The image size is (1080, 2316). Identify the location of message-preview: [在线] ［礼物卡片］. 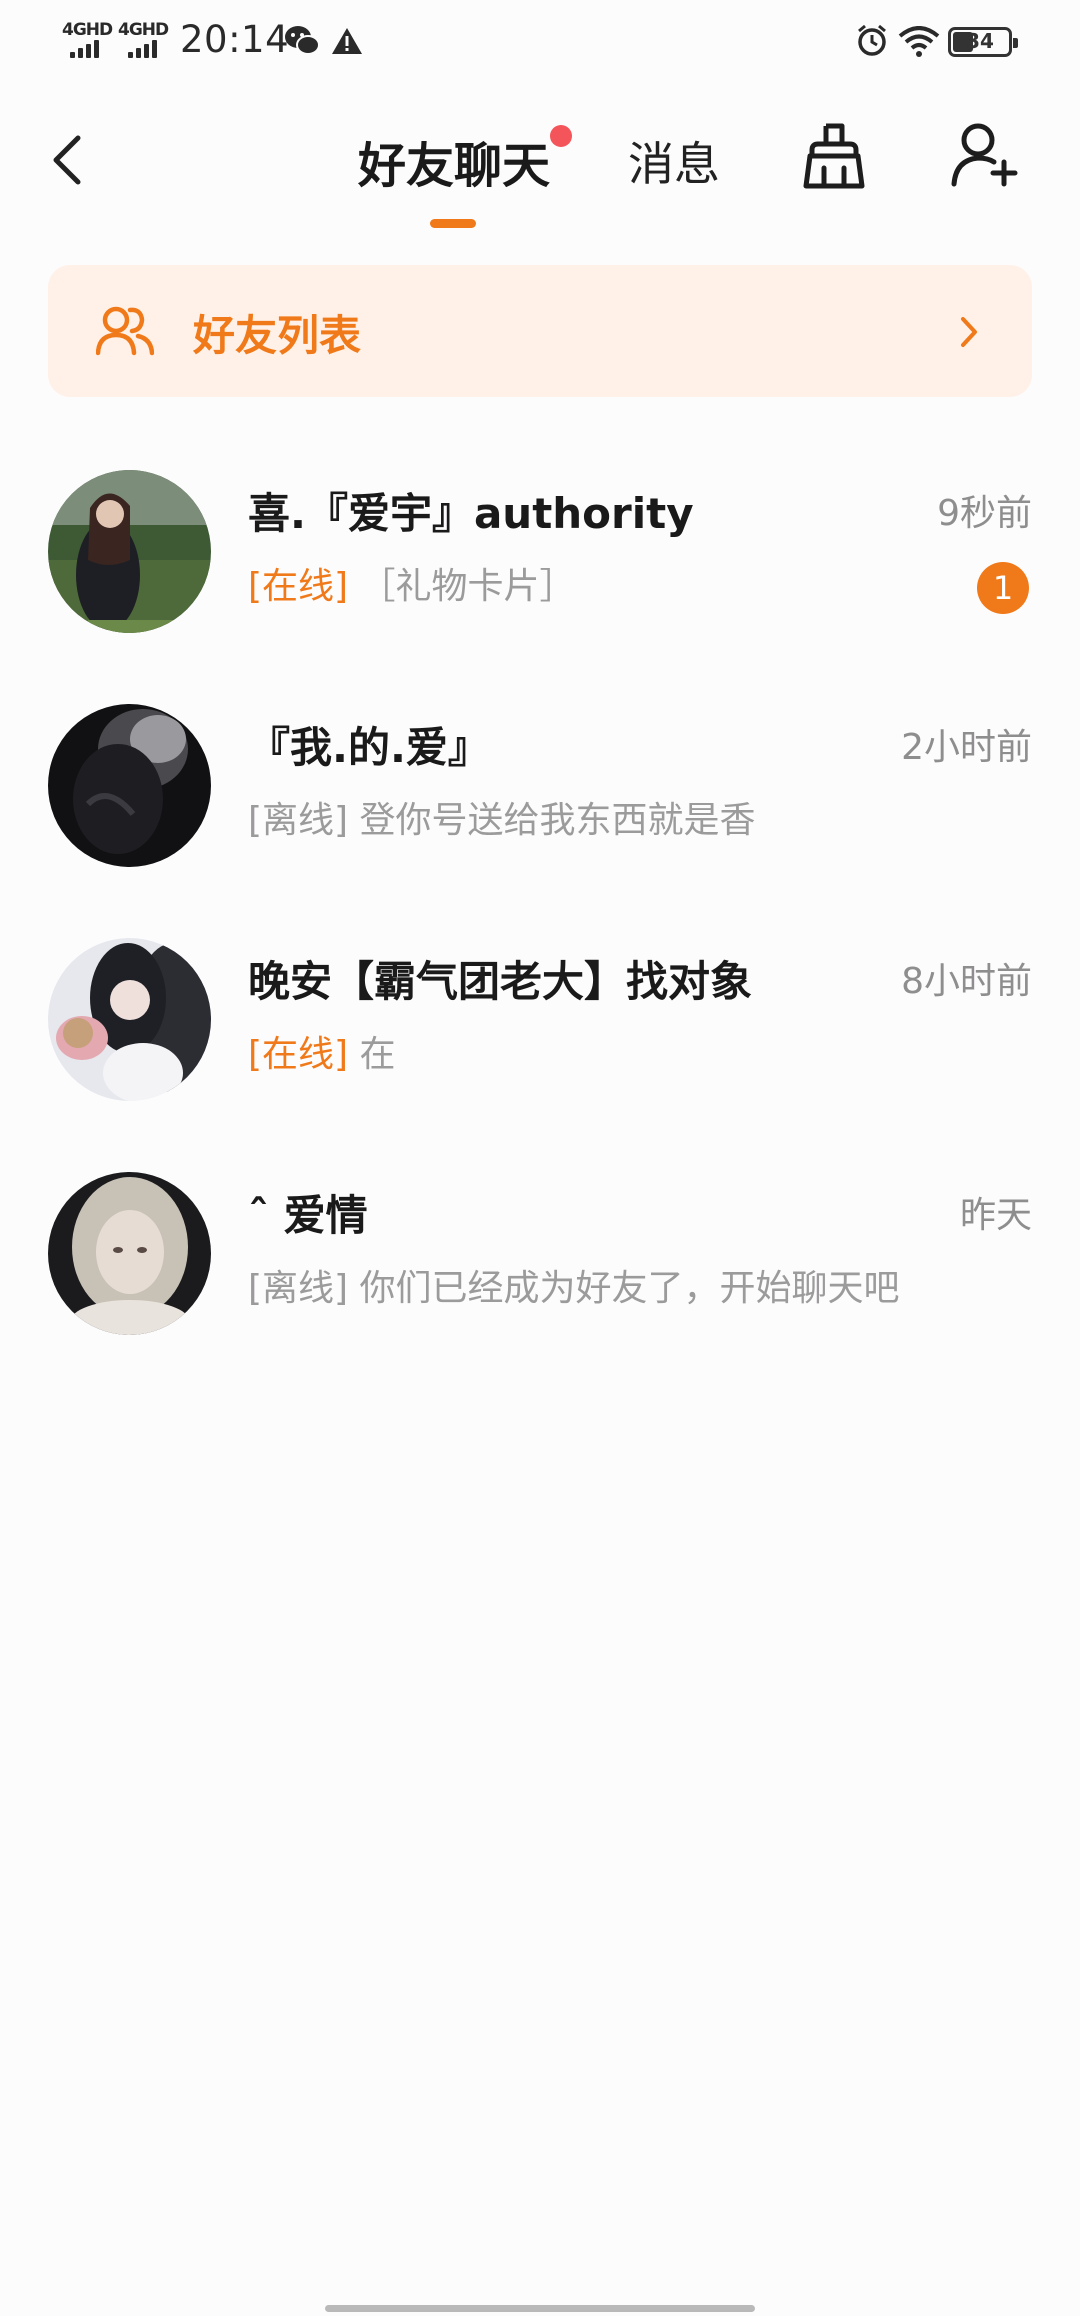
(412, 583).